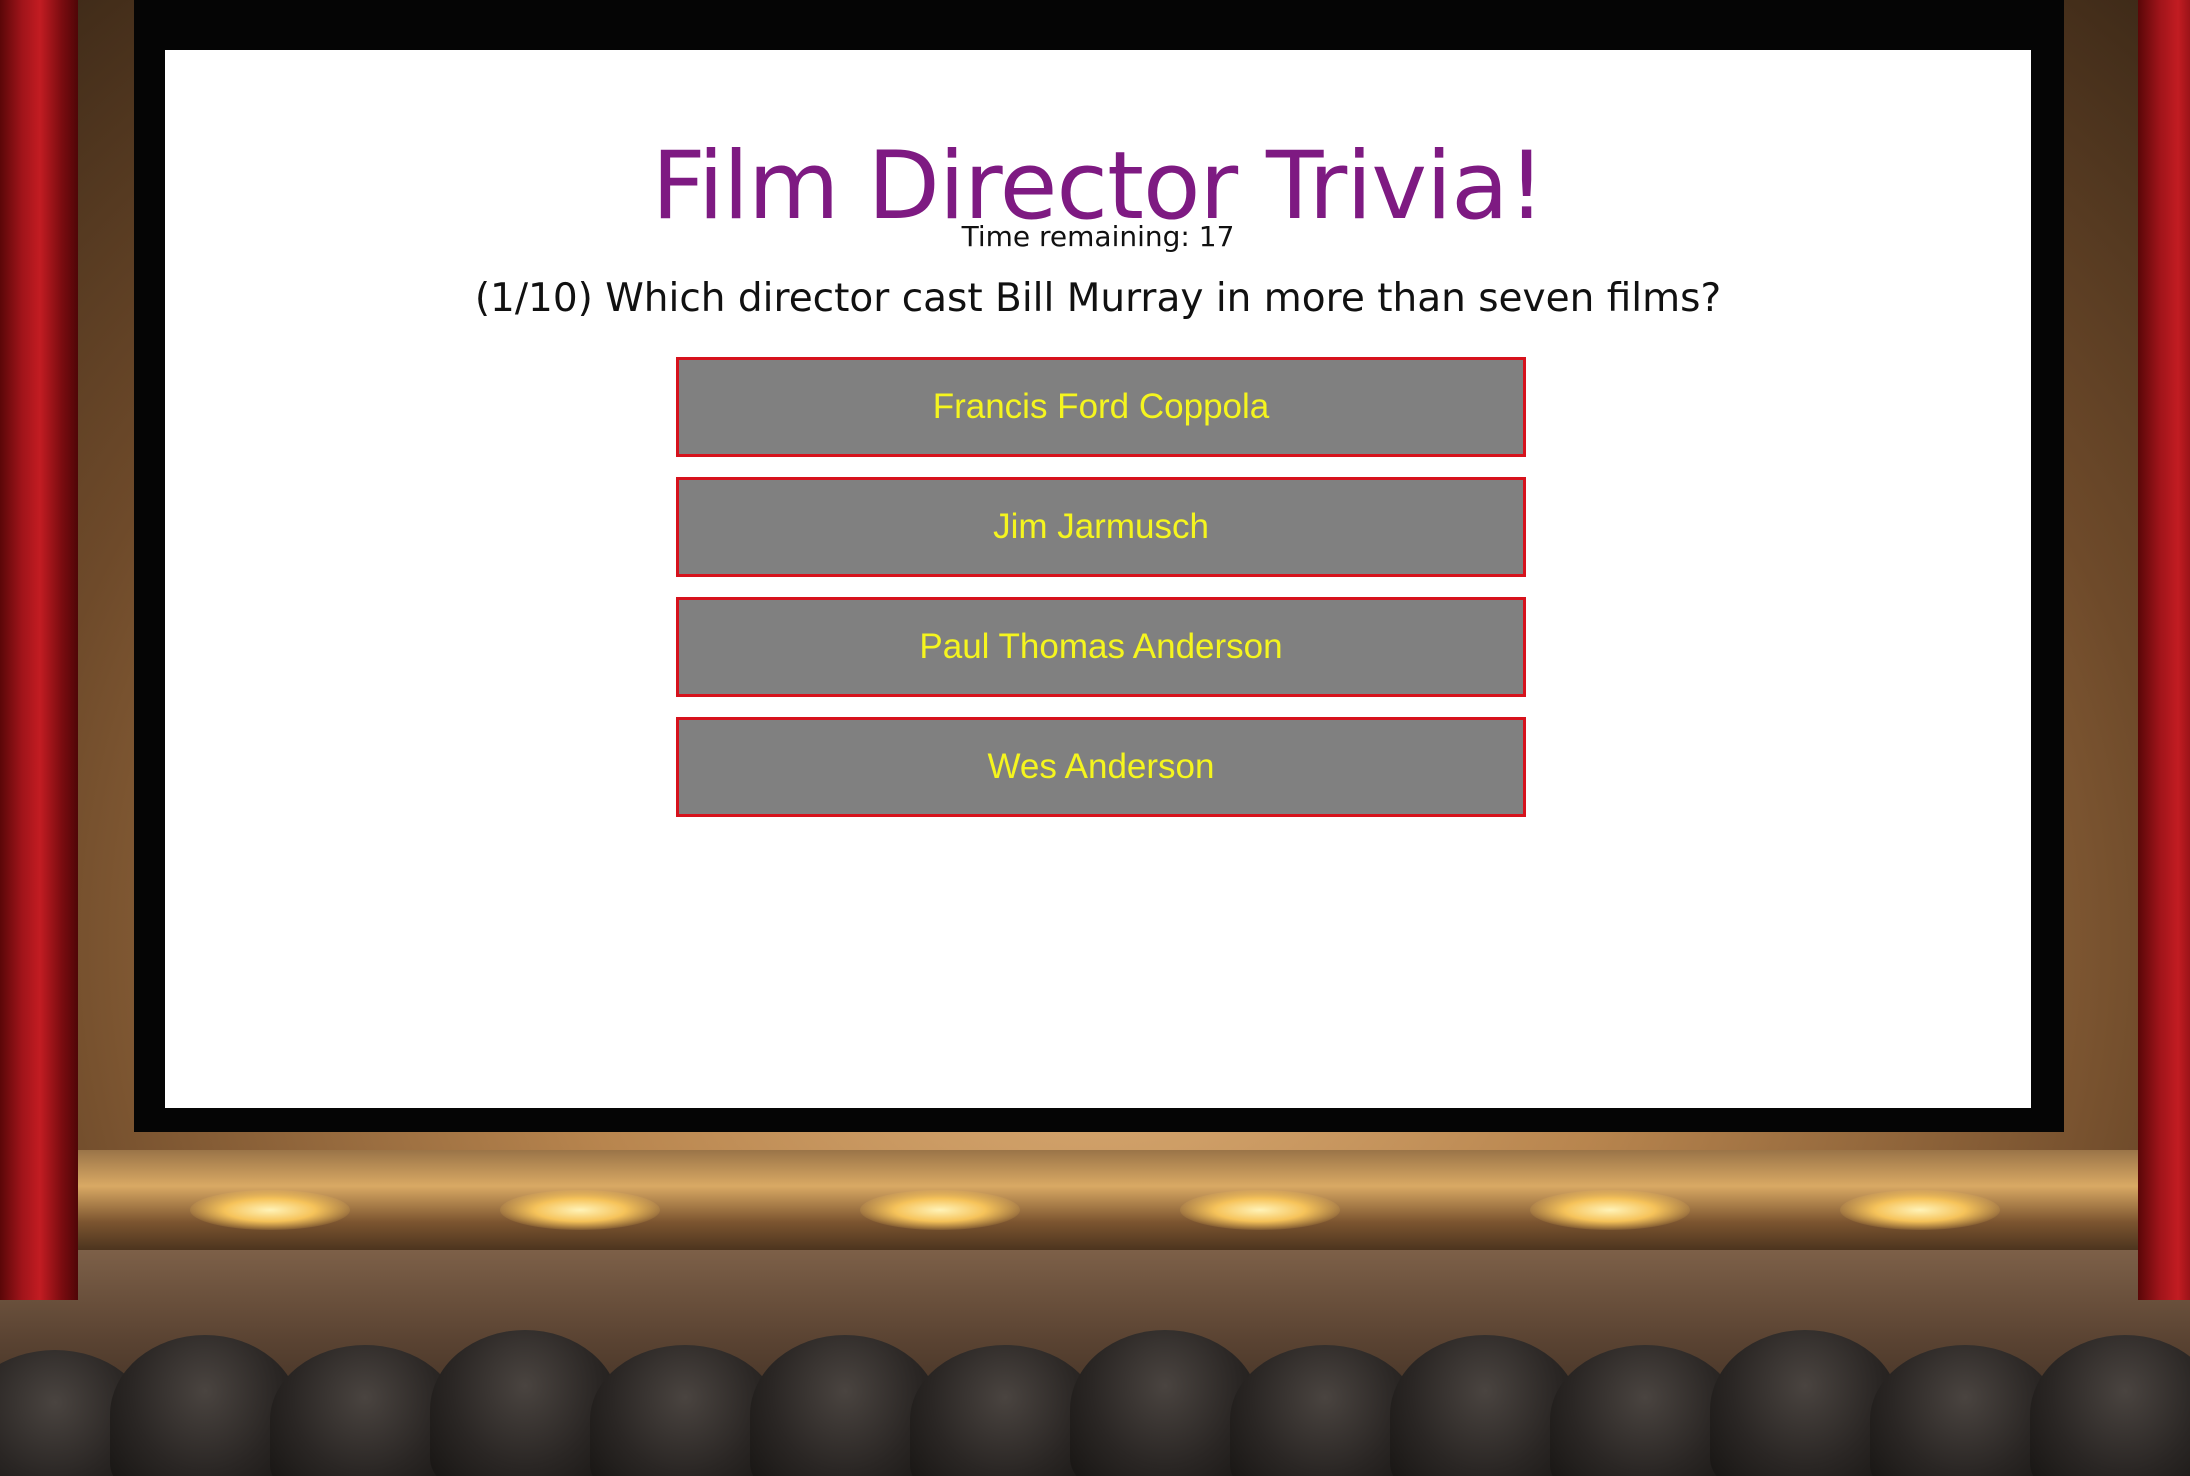 Image resolution: width=2190 pixels, height=1476 pixels. What do you see at coordinates (39, 650) in the screenshot?
I see `curtain-left` at bounding box center [39, 650].